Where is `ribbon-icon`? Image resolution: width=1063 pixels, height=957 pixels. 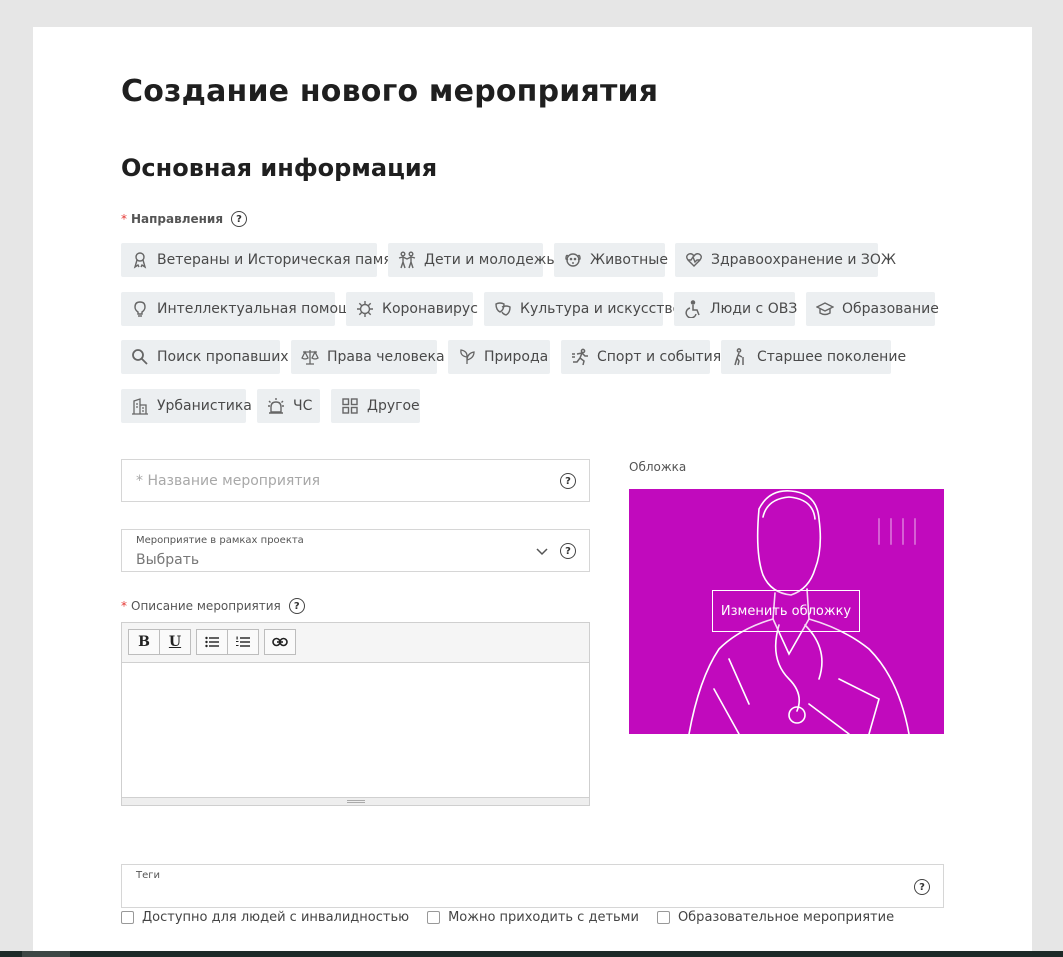
ribbon-icon is located at coordinates (140, 260).